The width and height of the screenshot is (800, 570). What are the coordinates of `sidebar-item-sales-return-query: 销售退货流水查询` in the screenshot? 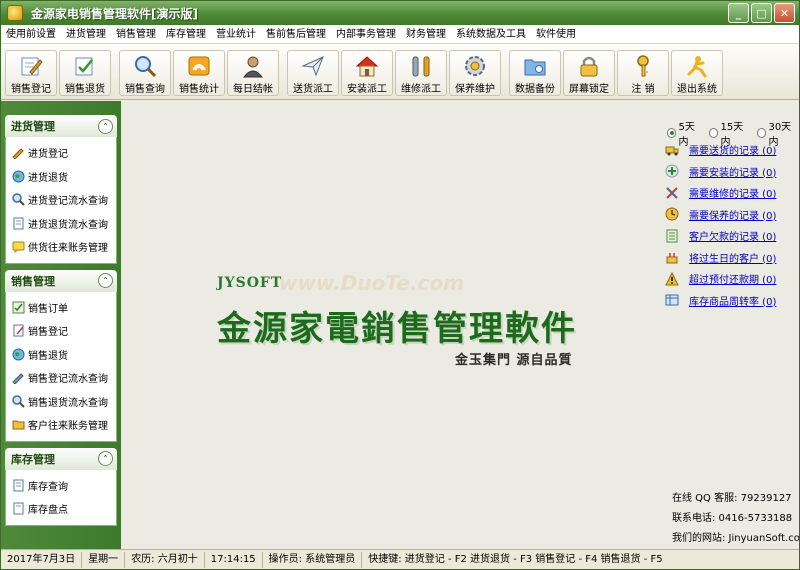 It's located at (61, 402).